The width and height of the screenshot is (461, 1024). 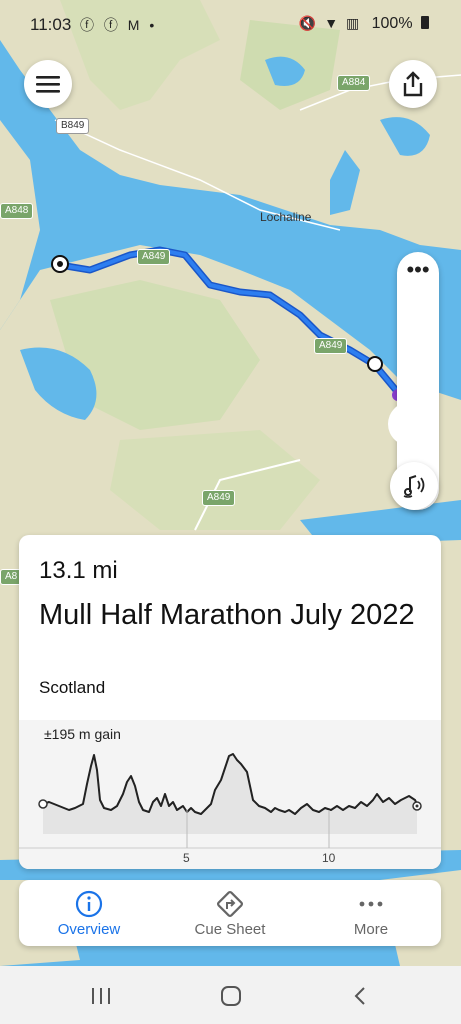 What do you see at coordinates (371, 929) in the screenshot?
I see `tab-label: More` at bounding box center [371, 929].